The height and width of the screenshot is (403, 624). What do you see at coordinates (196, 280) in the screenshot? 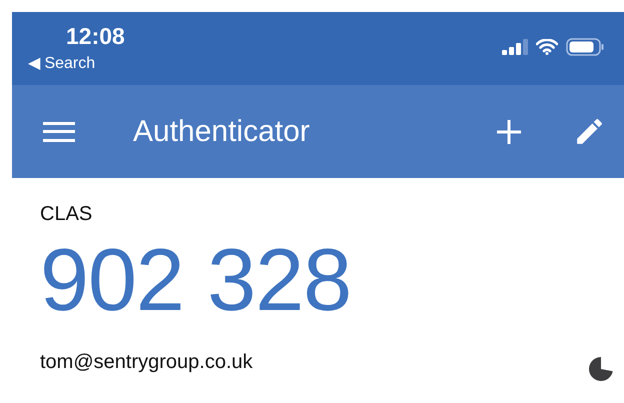
I see `one-time-code: 902 328` at bounding box center [196, 280].